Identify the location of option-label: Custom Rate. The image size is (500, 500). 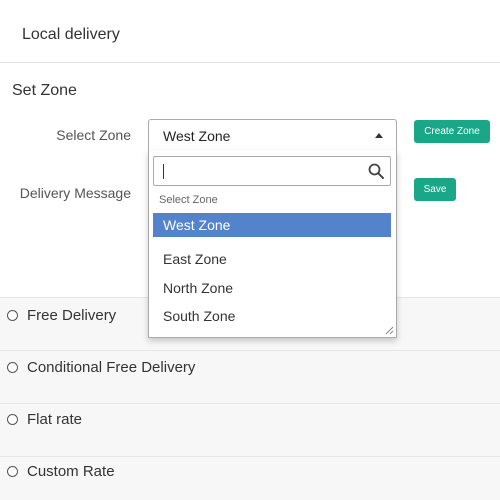
(71, 471).